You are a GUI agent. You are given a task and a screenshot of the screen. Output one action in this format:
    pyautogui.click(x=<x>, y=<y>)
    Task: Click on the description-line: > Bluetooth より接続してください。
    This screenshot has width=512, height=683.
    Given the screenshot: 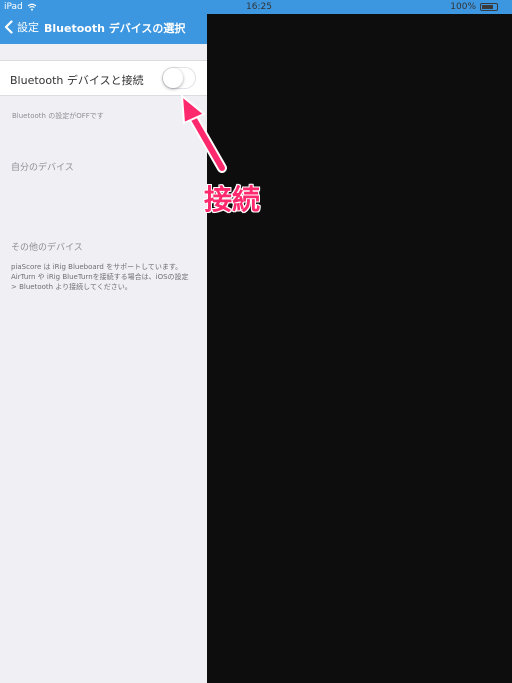 What is the action you would take?
    pyautogui.click(x=71, y=287)
    